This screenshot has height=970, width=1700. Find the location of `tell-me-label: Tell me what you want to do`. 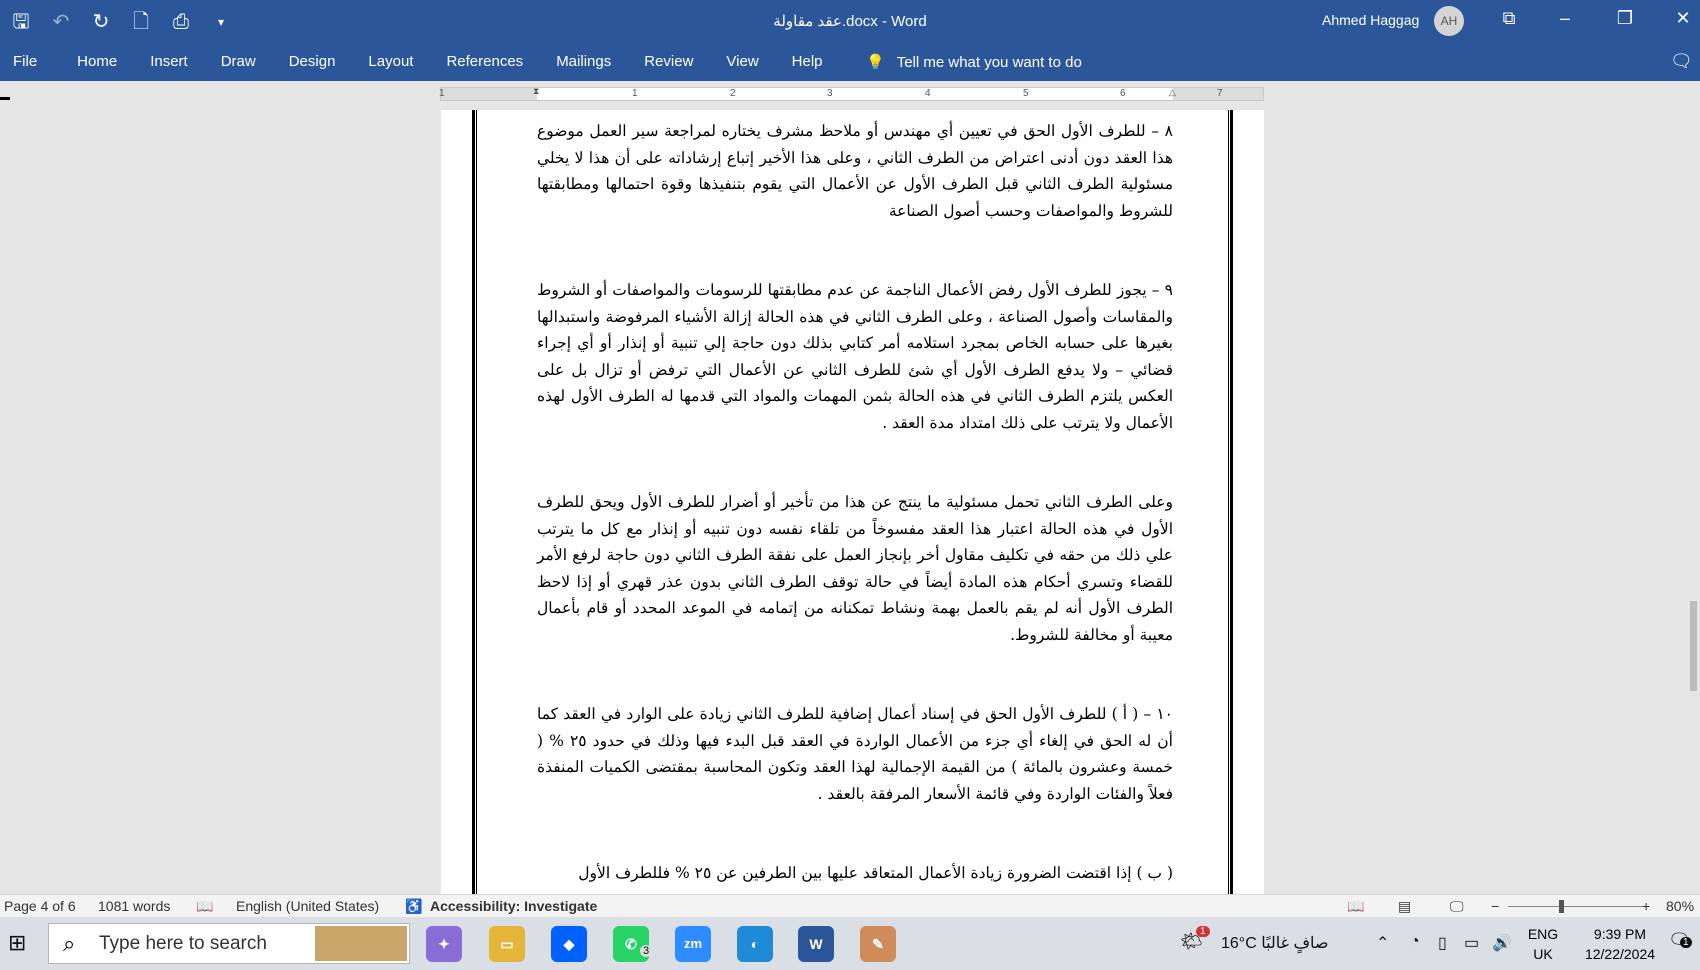

tell-me-label: Tell me what you want to do is located at coordinates (989, 62).